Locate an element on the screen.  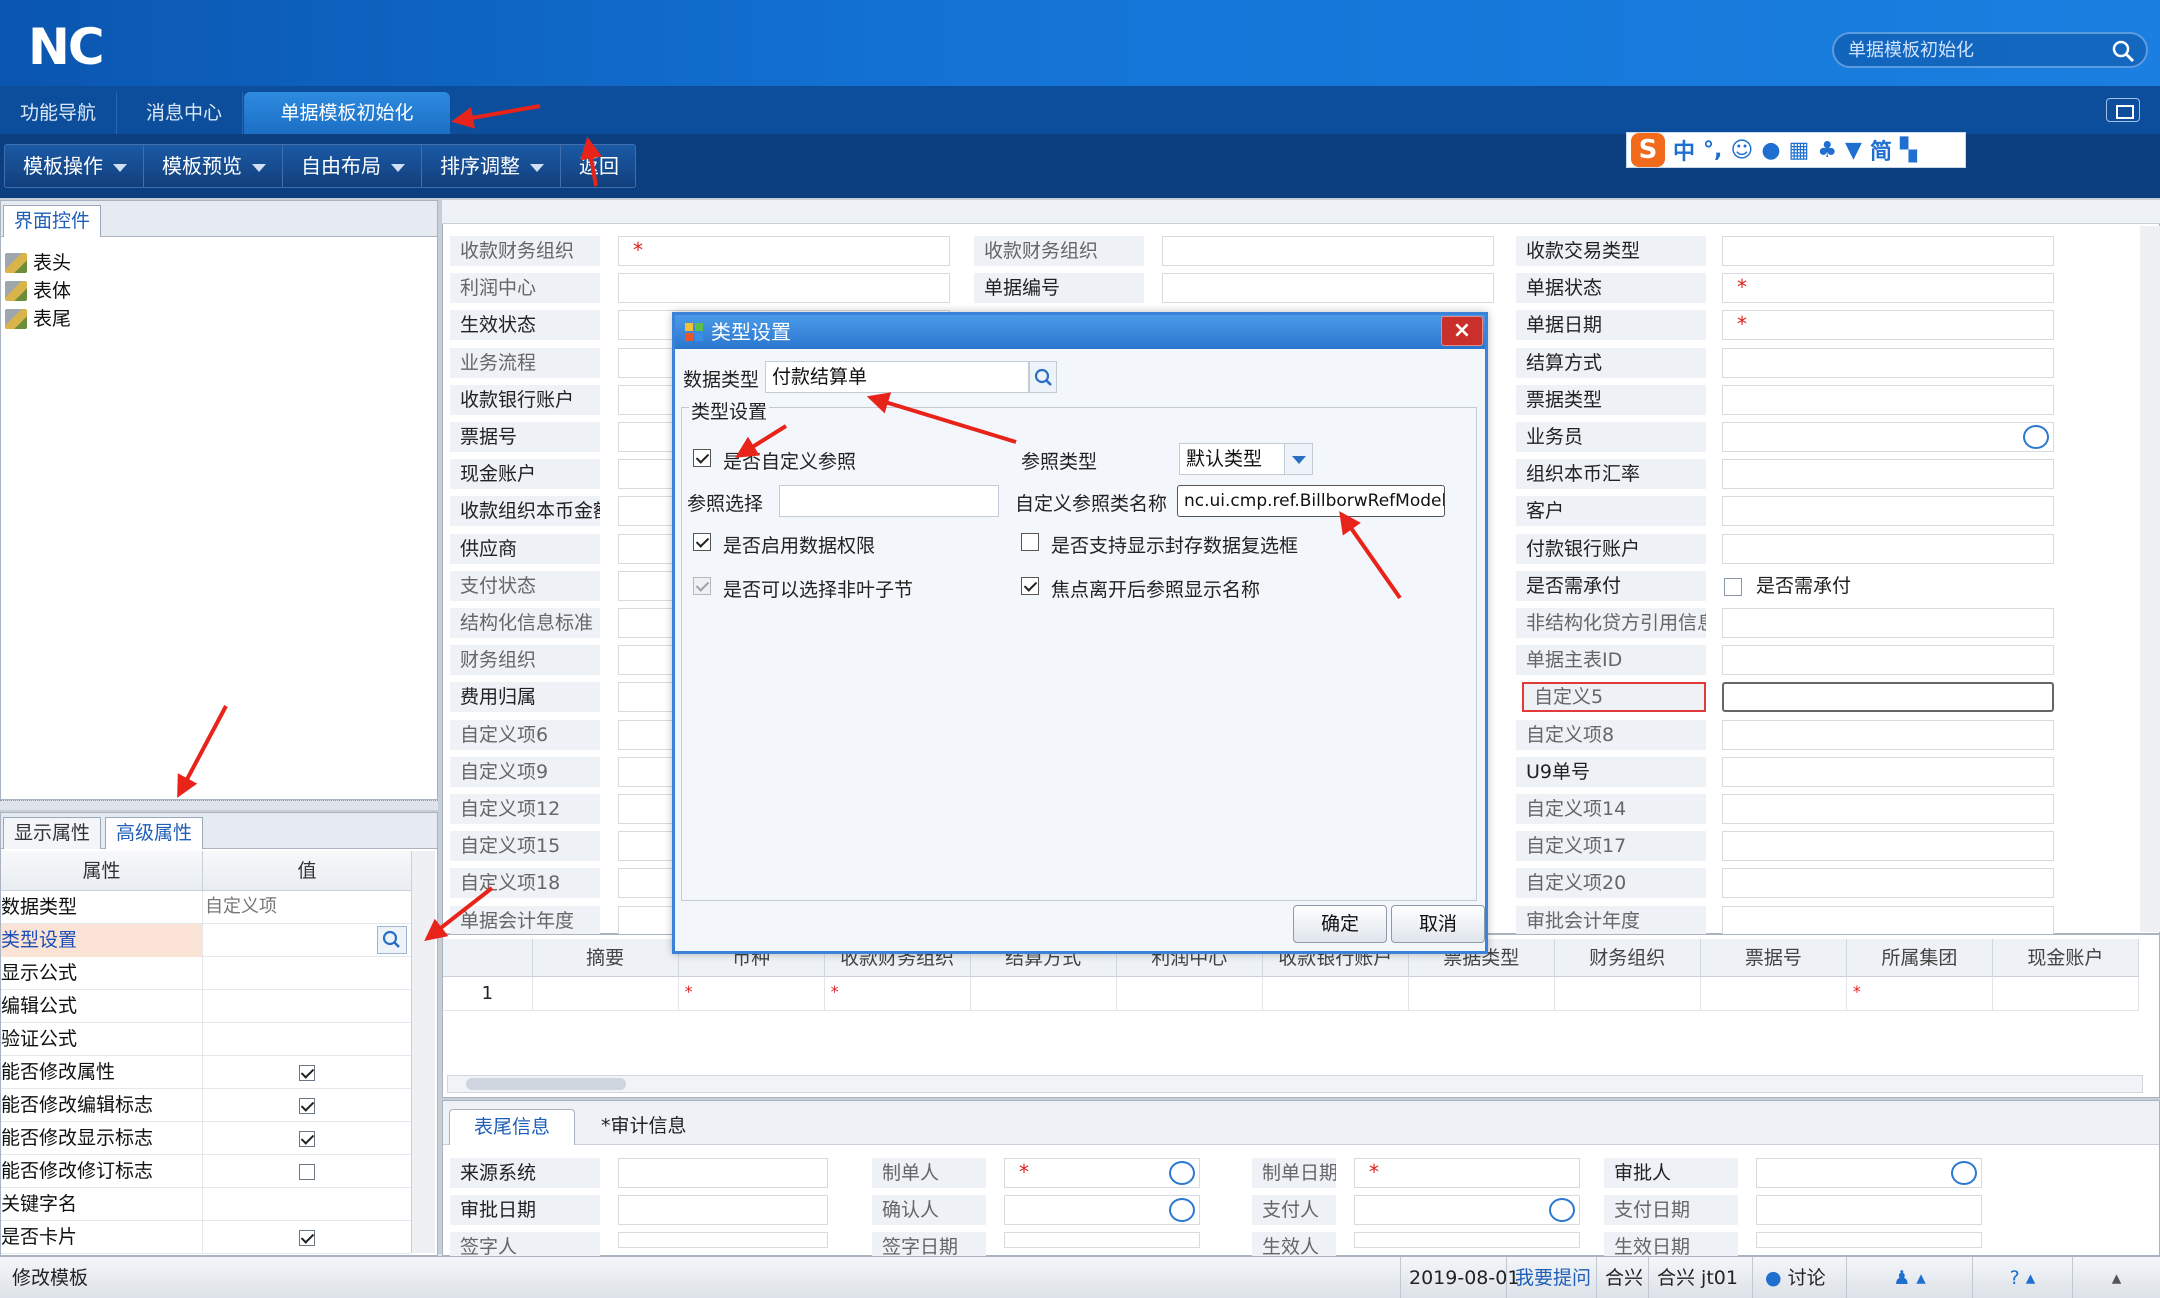
table-column-header: 现金账户 is located at coordinates (2066, 958).